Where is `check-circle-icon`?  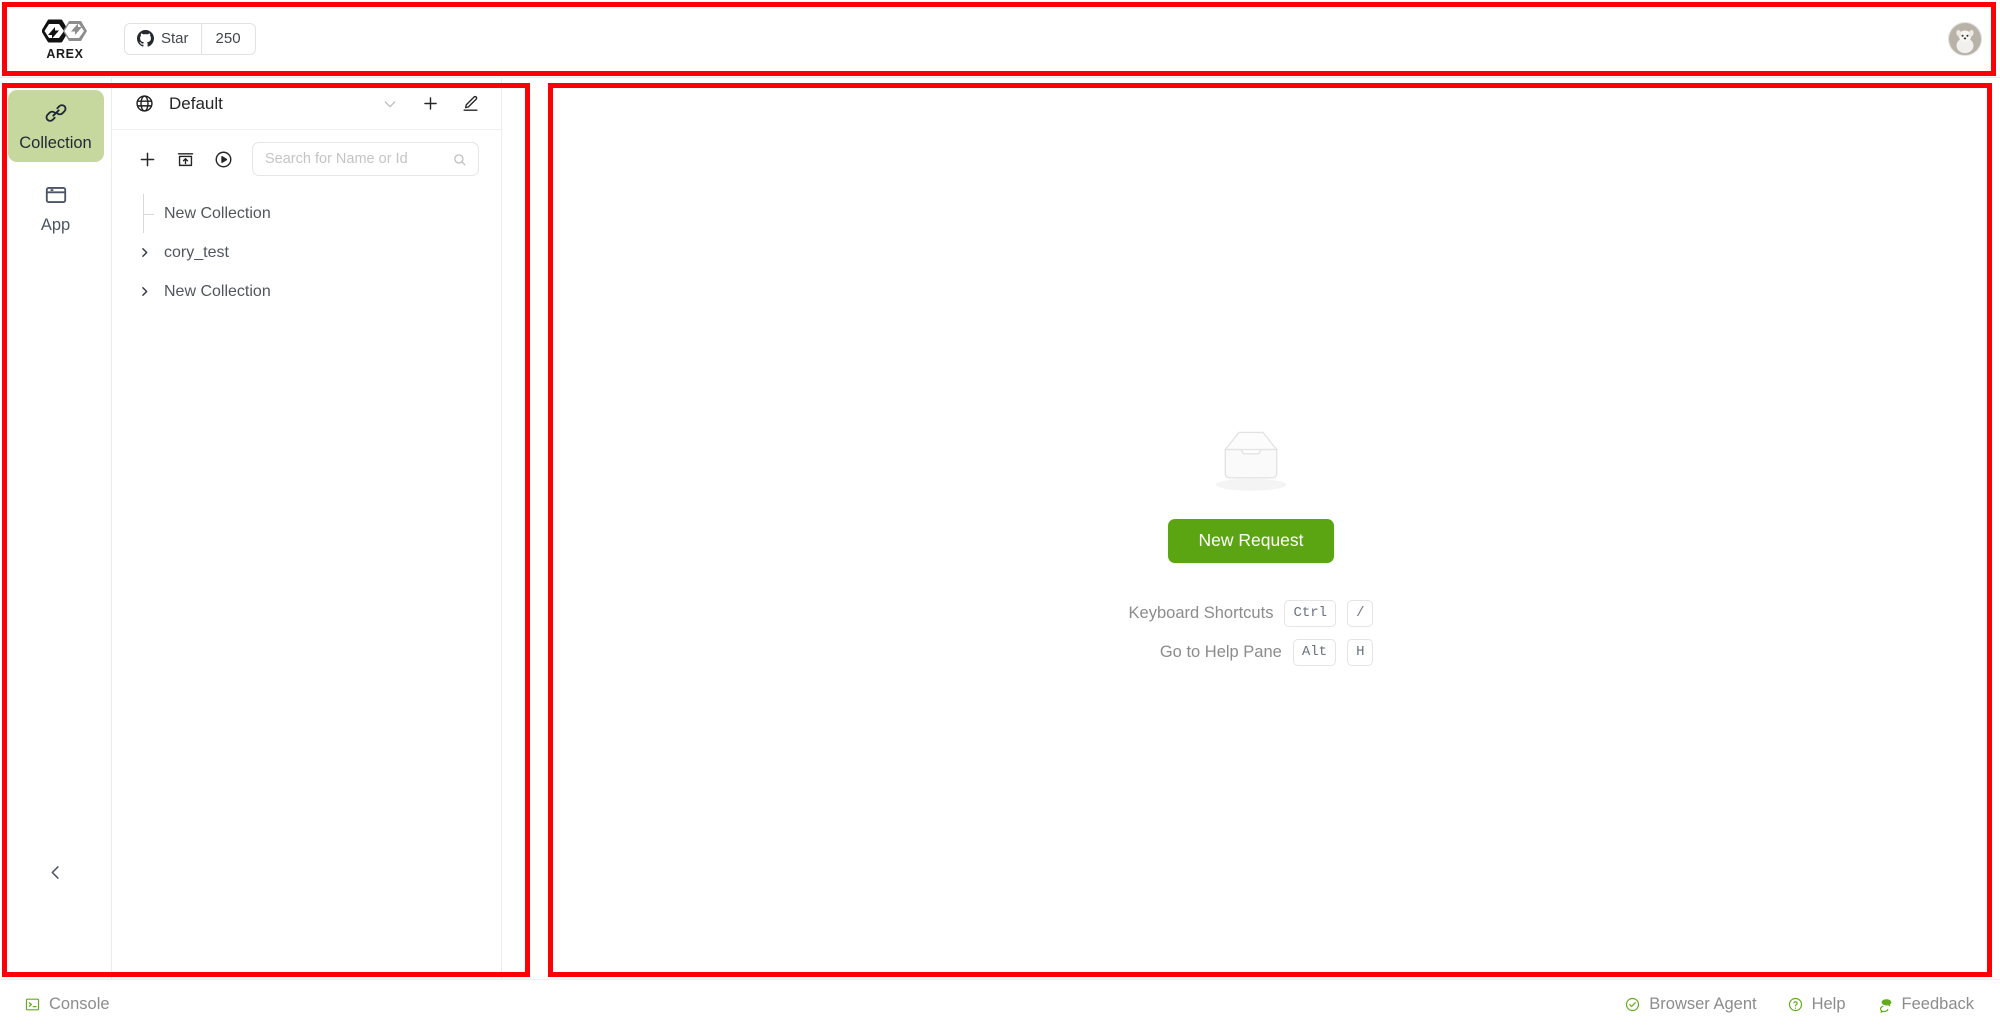
check-circle-icon is located at coordinates (1632, 1004).